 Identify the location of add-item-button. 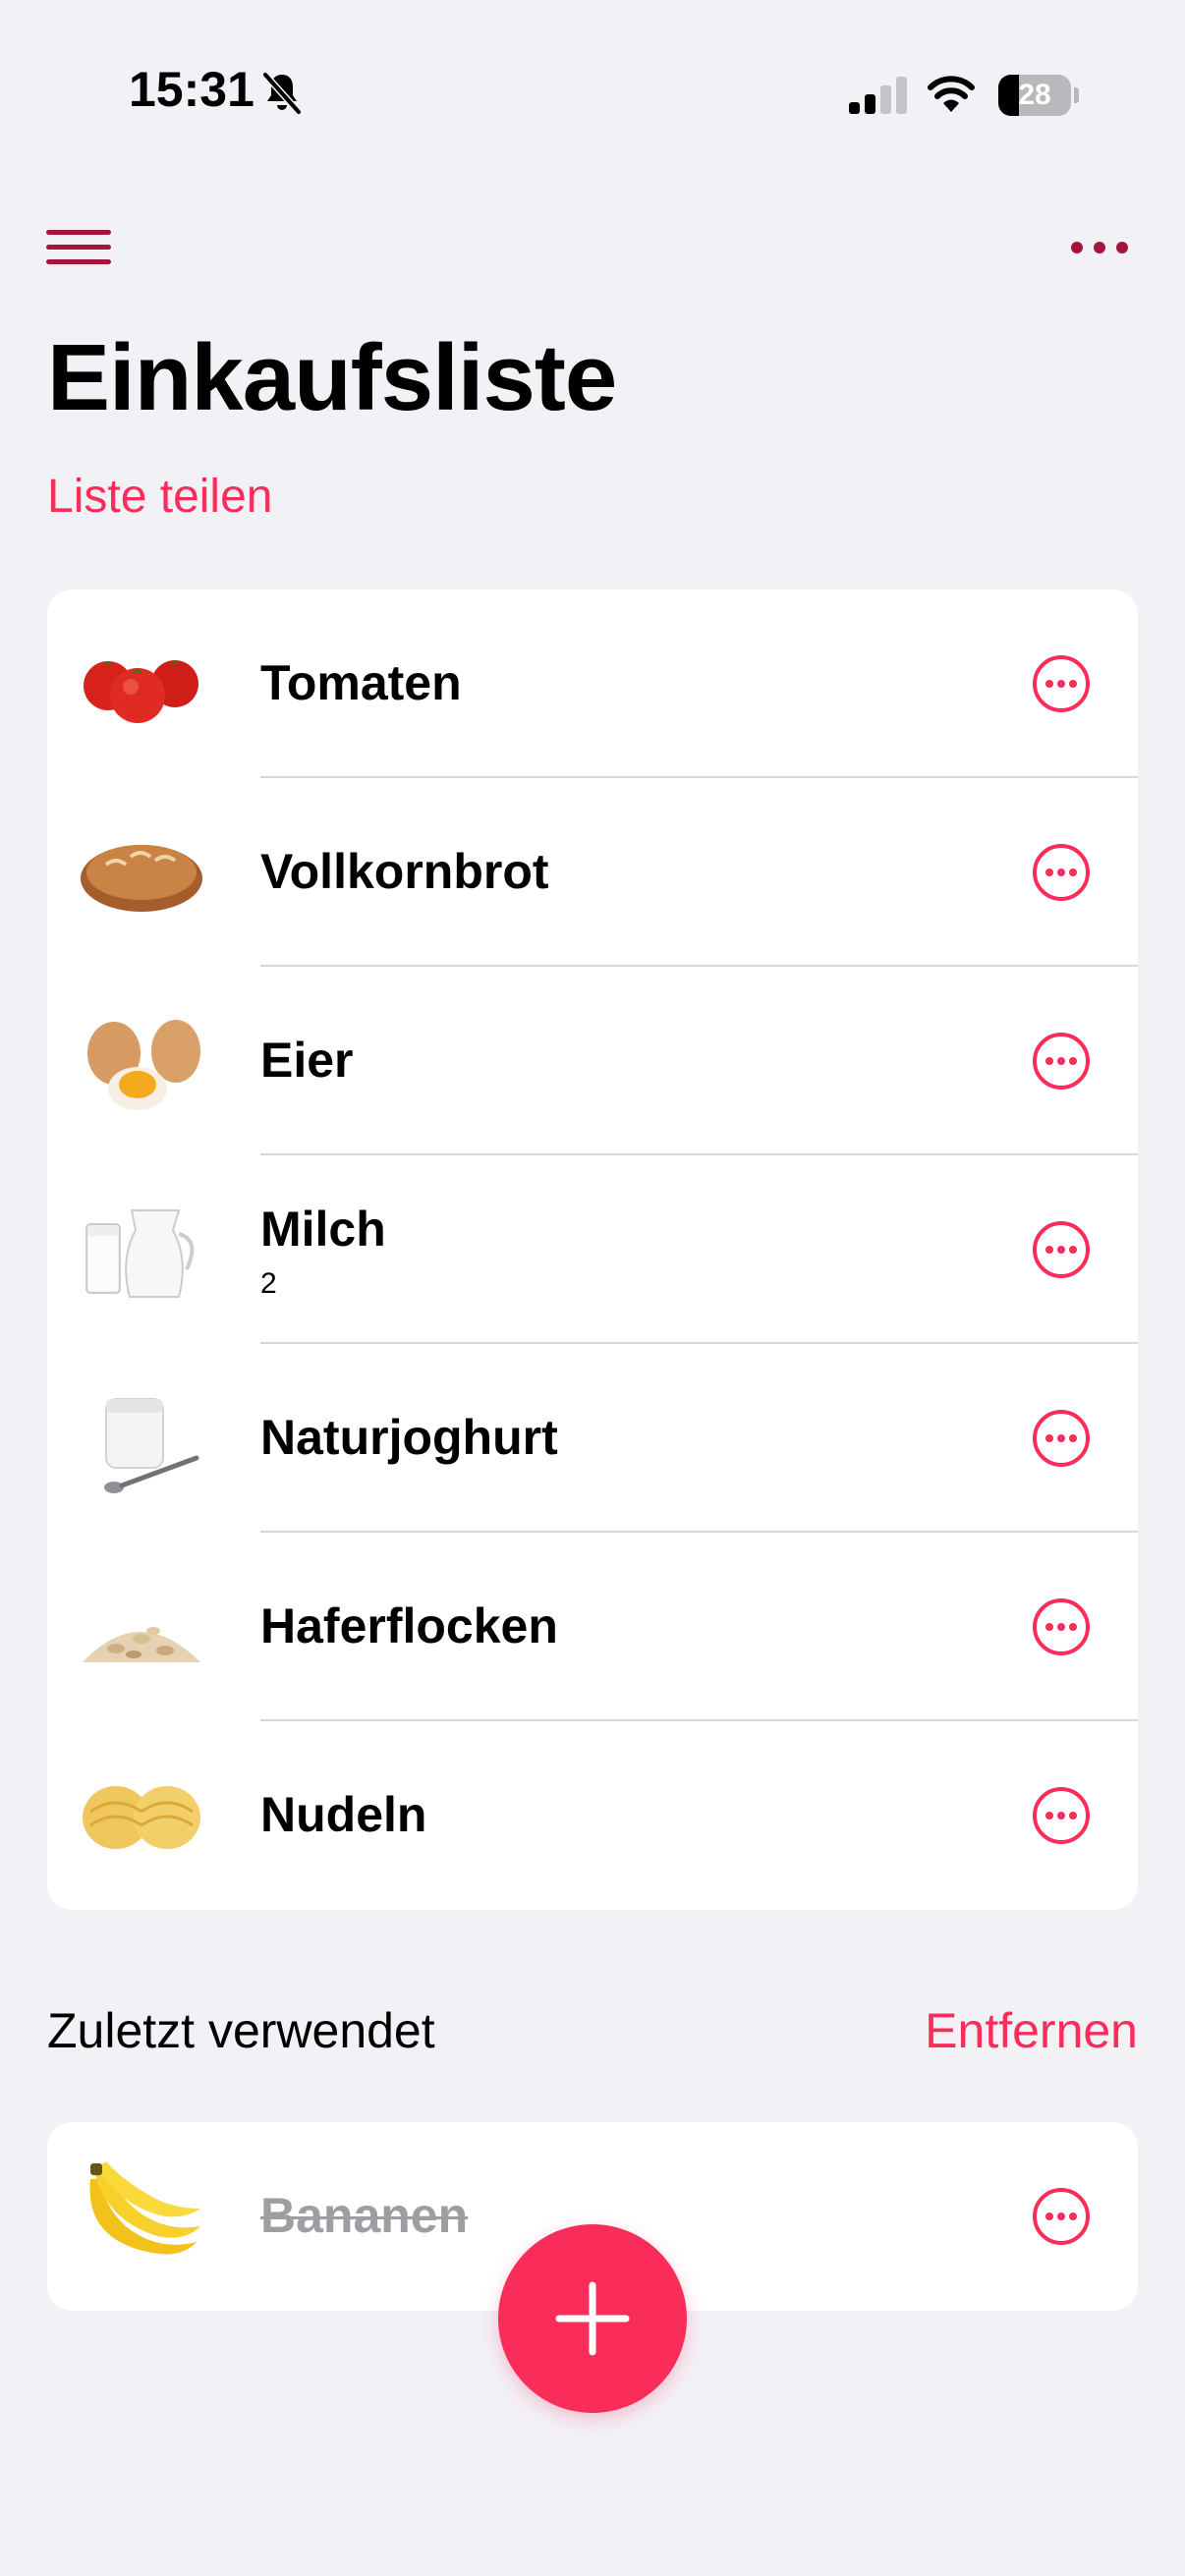
(592, 2318).